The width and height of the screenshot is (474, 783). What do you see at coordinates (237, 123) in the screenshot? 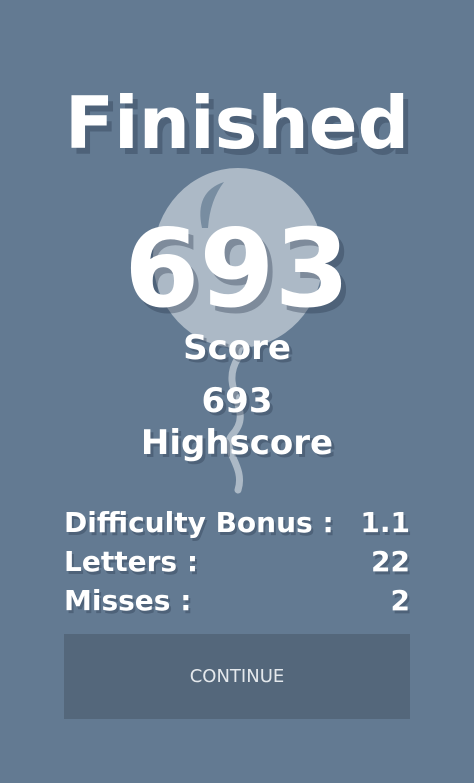
I see `title: Finished` at bounding box center [237, 123].